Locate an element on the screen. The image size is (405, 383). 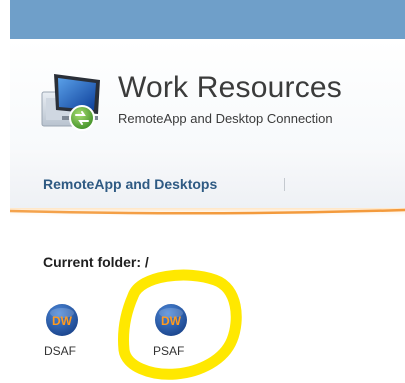
nav-accent-line is located at coordinates (207, 213).